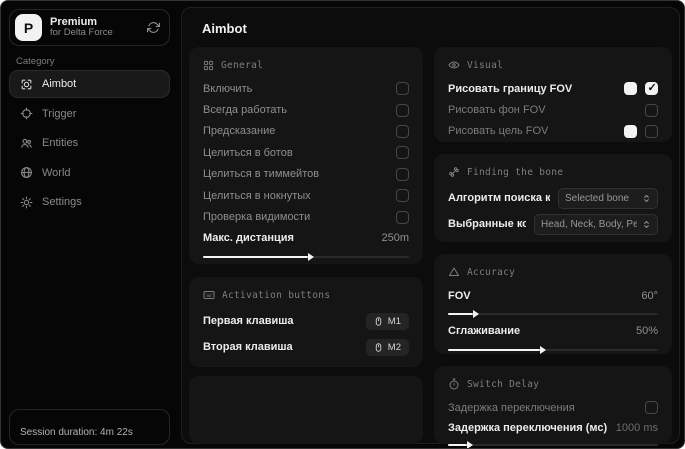 This screenshot has width=685, height=449. Describe the element at coordinates (60, 143) in the screenshot. I see `sidebar-item-label: Entities` at that location.